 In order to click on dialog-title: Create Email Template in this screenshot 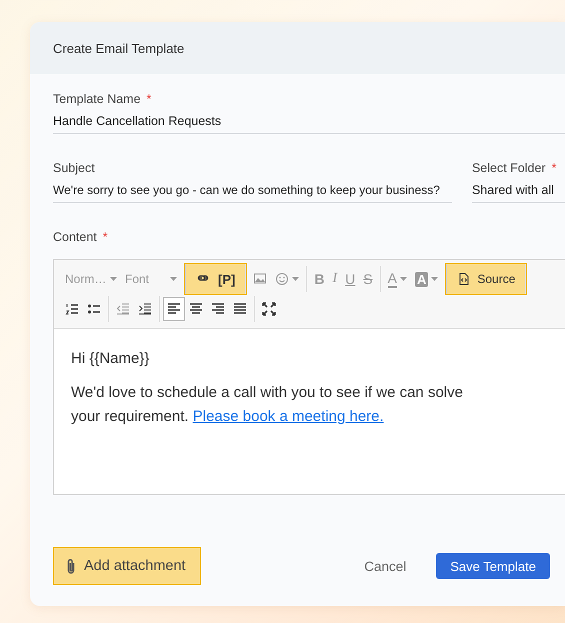, I will do `click(118, 48)`.